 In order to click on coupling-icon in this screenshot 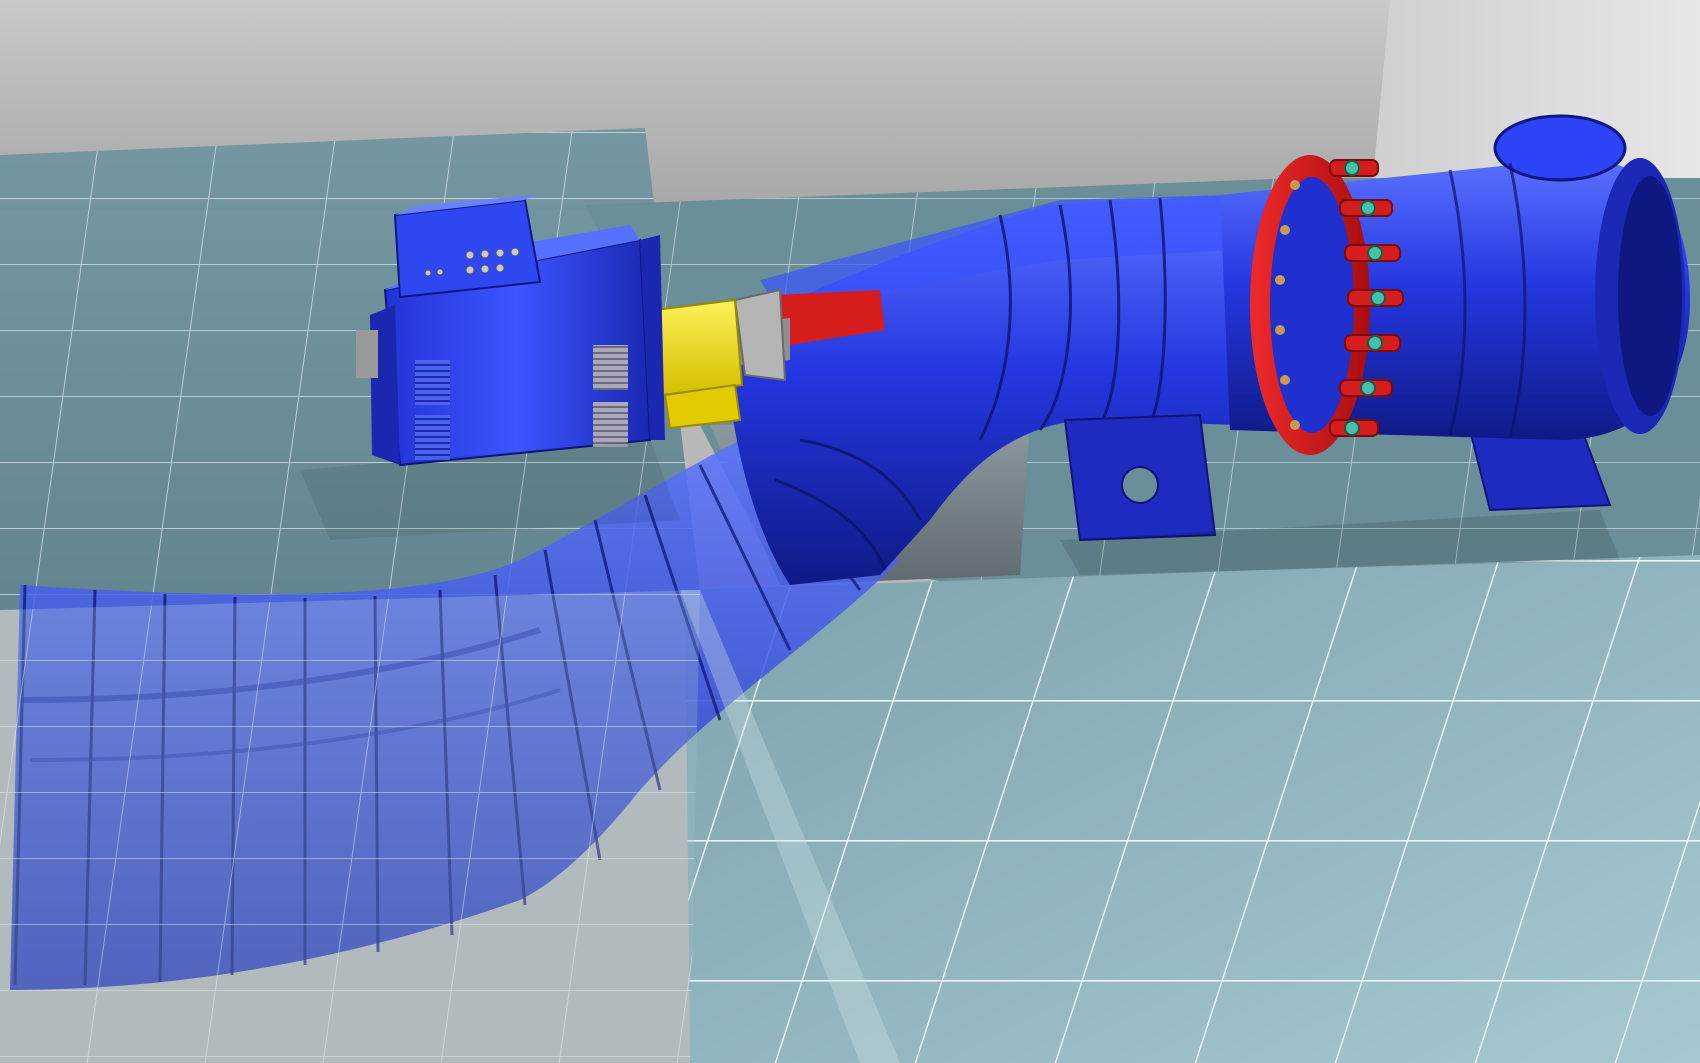, I will do `click(698, 364)`.